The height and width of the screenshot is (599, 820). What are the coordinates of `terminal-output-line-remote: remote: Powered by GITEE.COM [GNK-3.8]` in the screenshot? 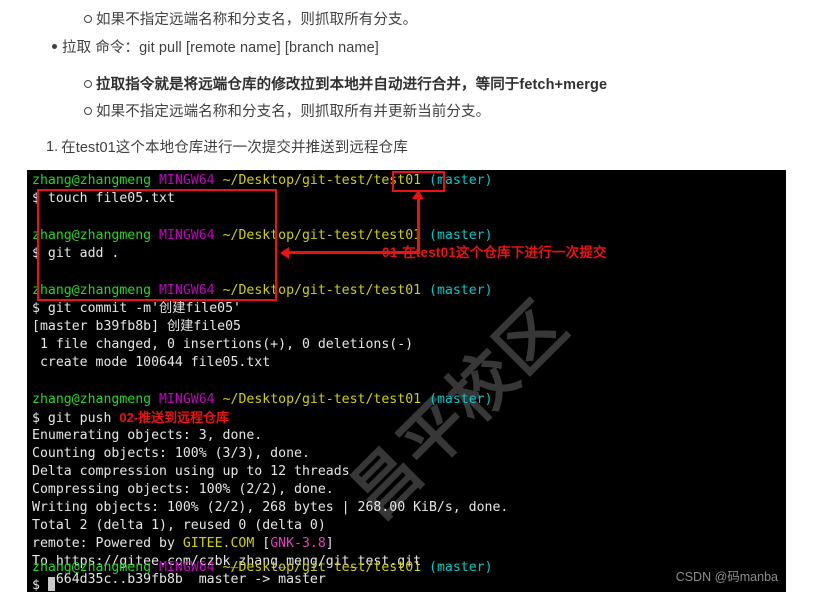 It's located at (183, 544).